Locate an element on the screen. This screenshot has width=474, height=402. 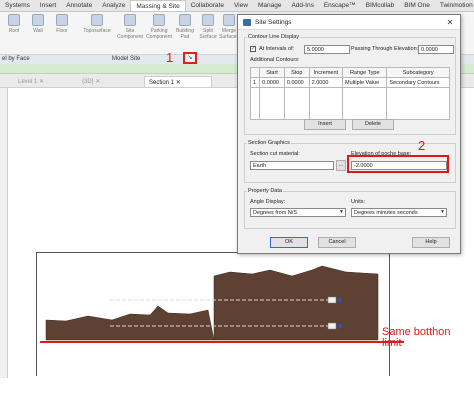
table-header: Increment is located at coordinates (326, 72).